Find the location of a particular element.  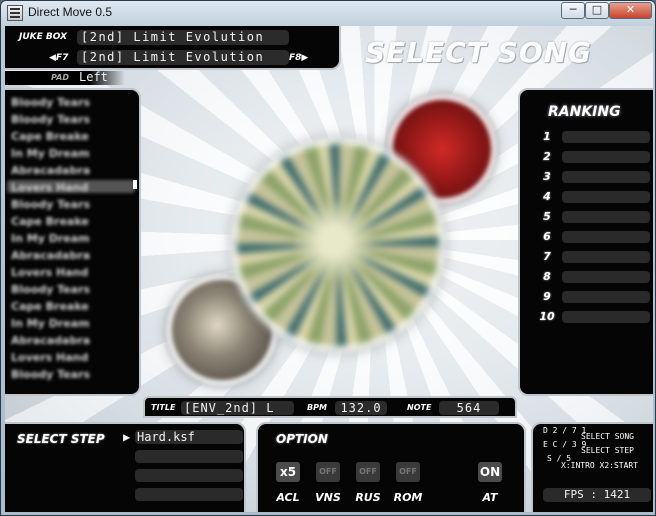

vns-label: VNS is located at coordinates (328, 497).